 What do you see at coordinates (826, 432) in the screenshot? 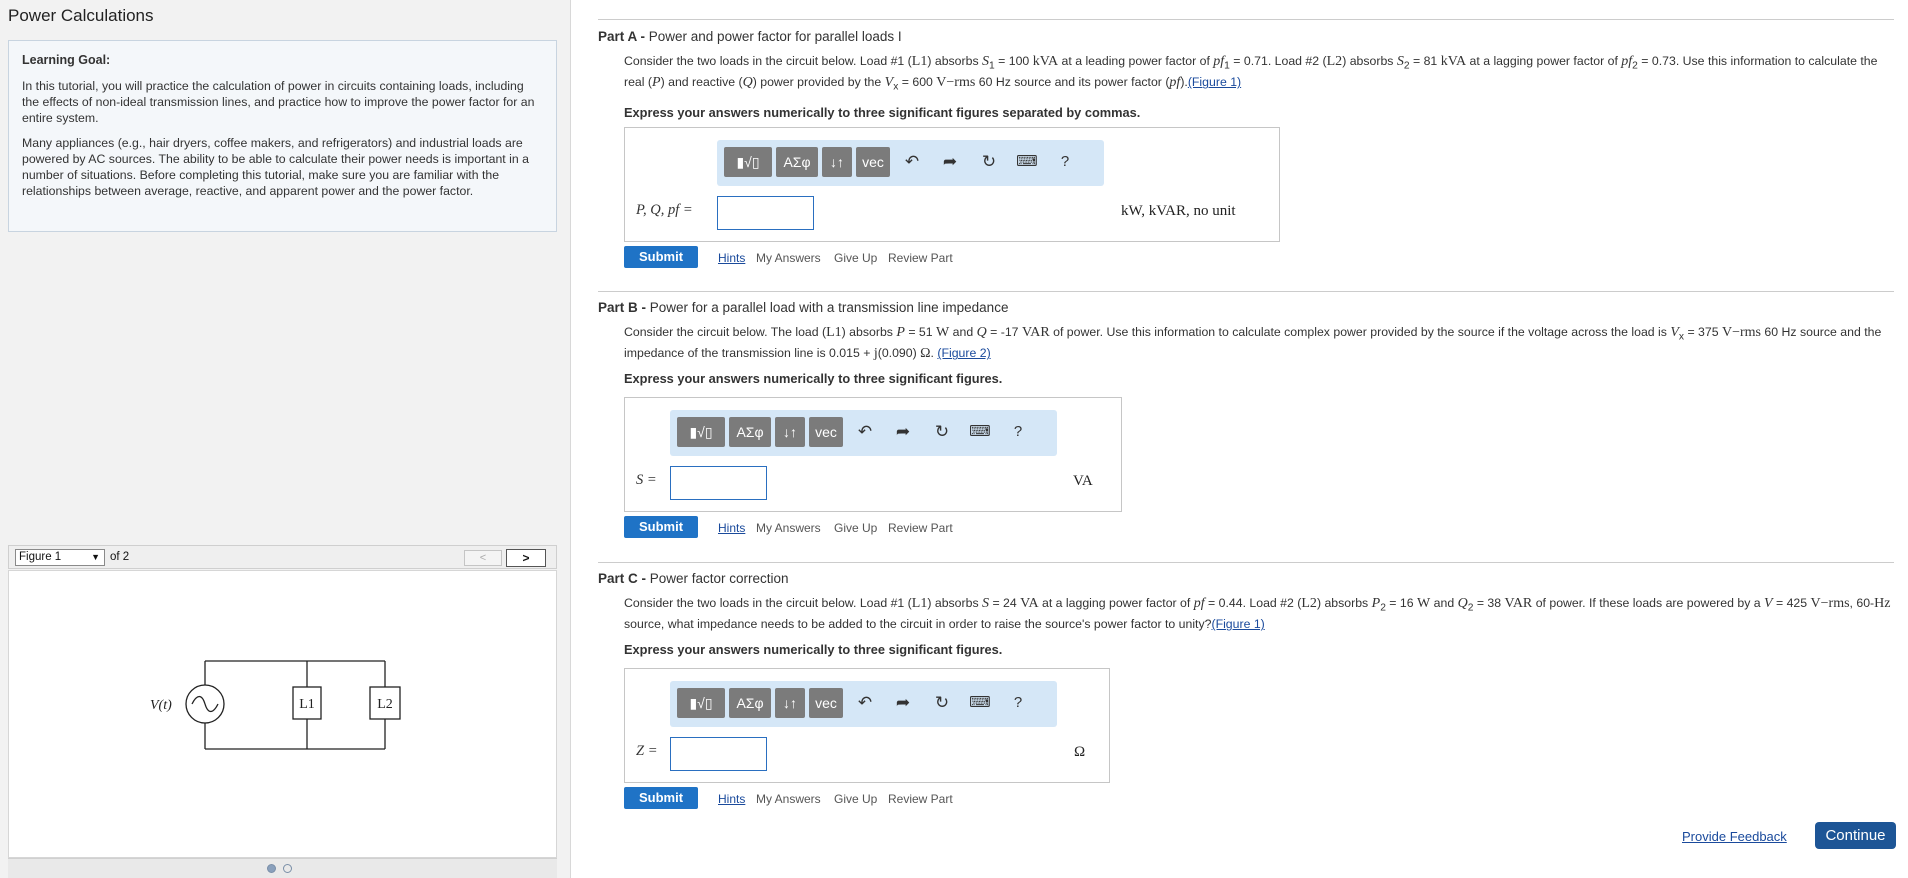
I see `part-b-vec-button: vec` at bounding box center [826, 432].